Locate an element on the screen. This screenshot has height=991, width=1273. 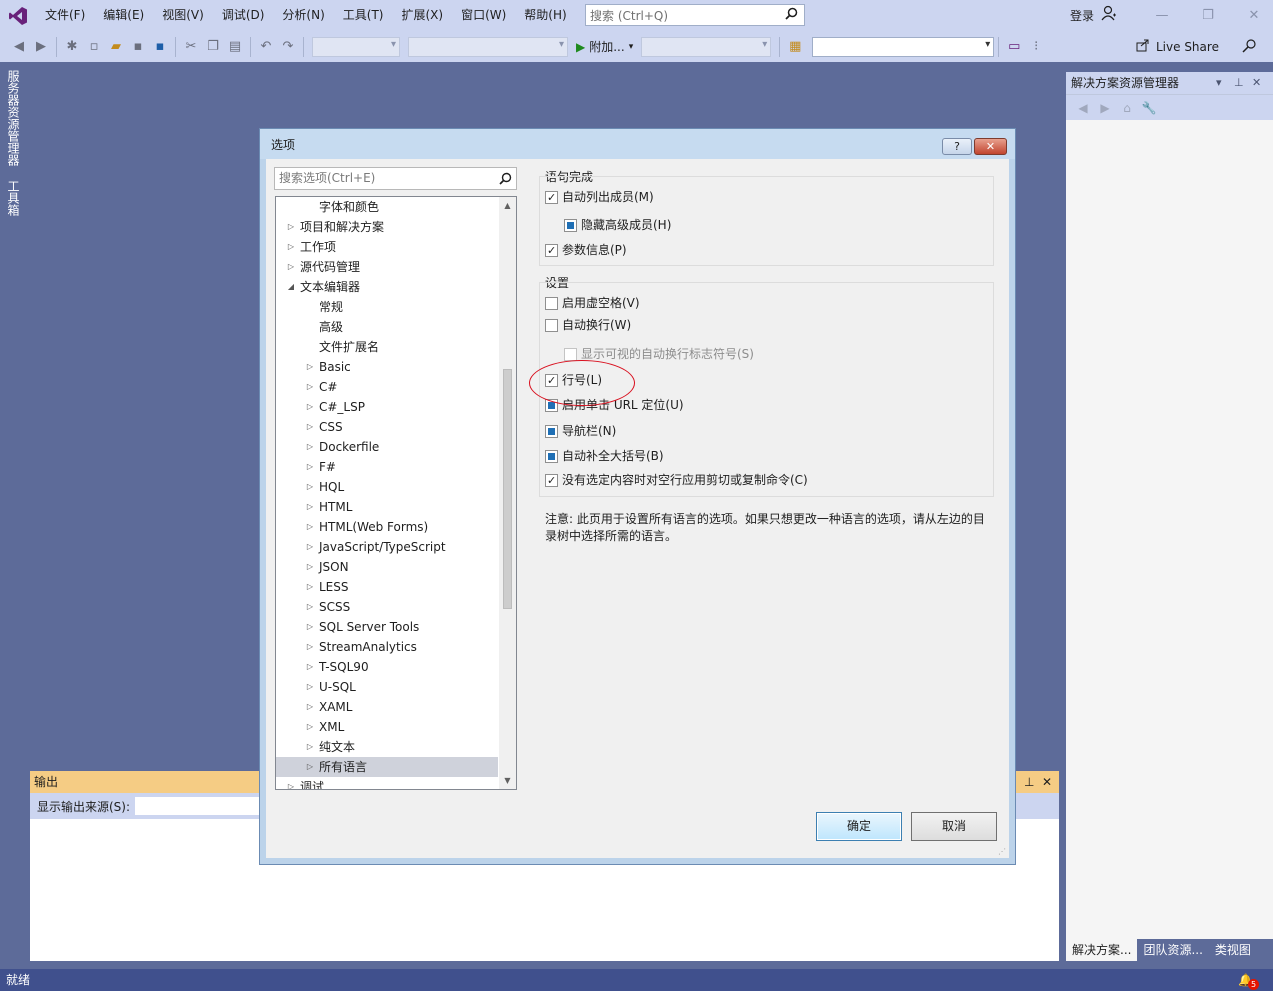
option-checkbox-row: 自动列出成员(M) is located at coordinates (599, 197).